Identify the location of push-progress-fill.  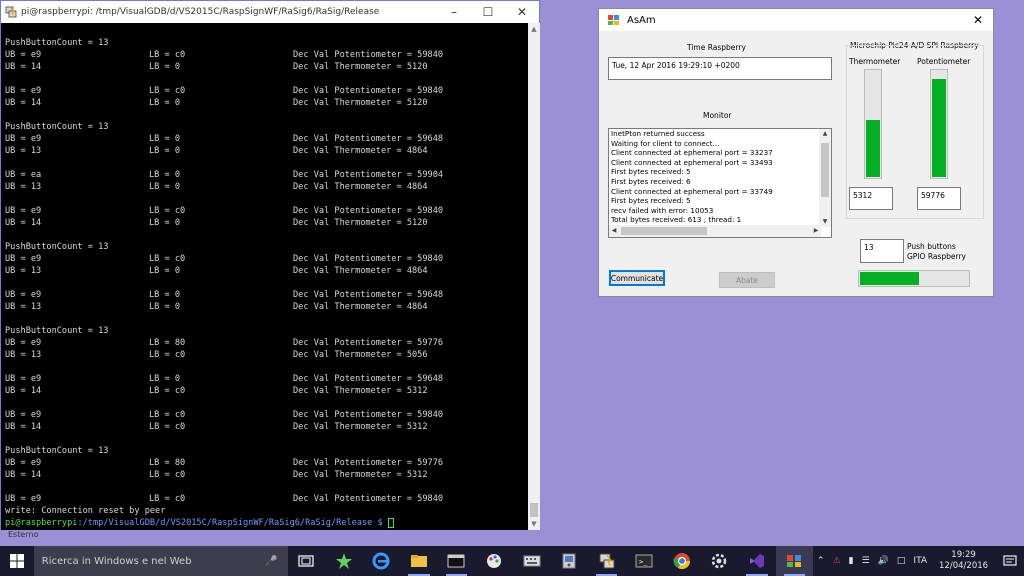
(889, 278).